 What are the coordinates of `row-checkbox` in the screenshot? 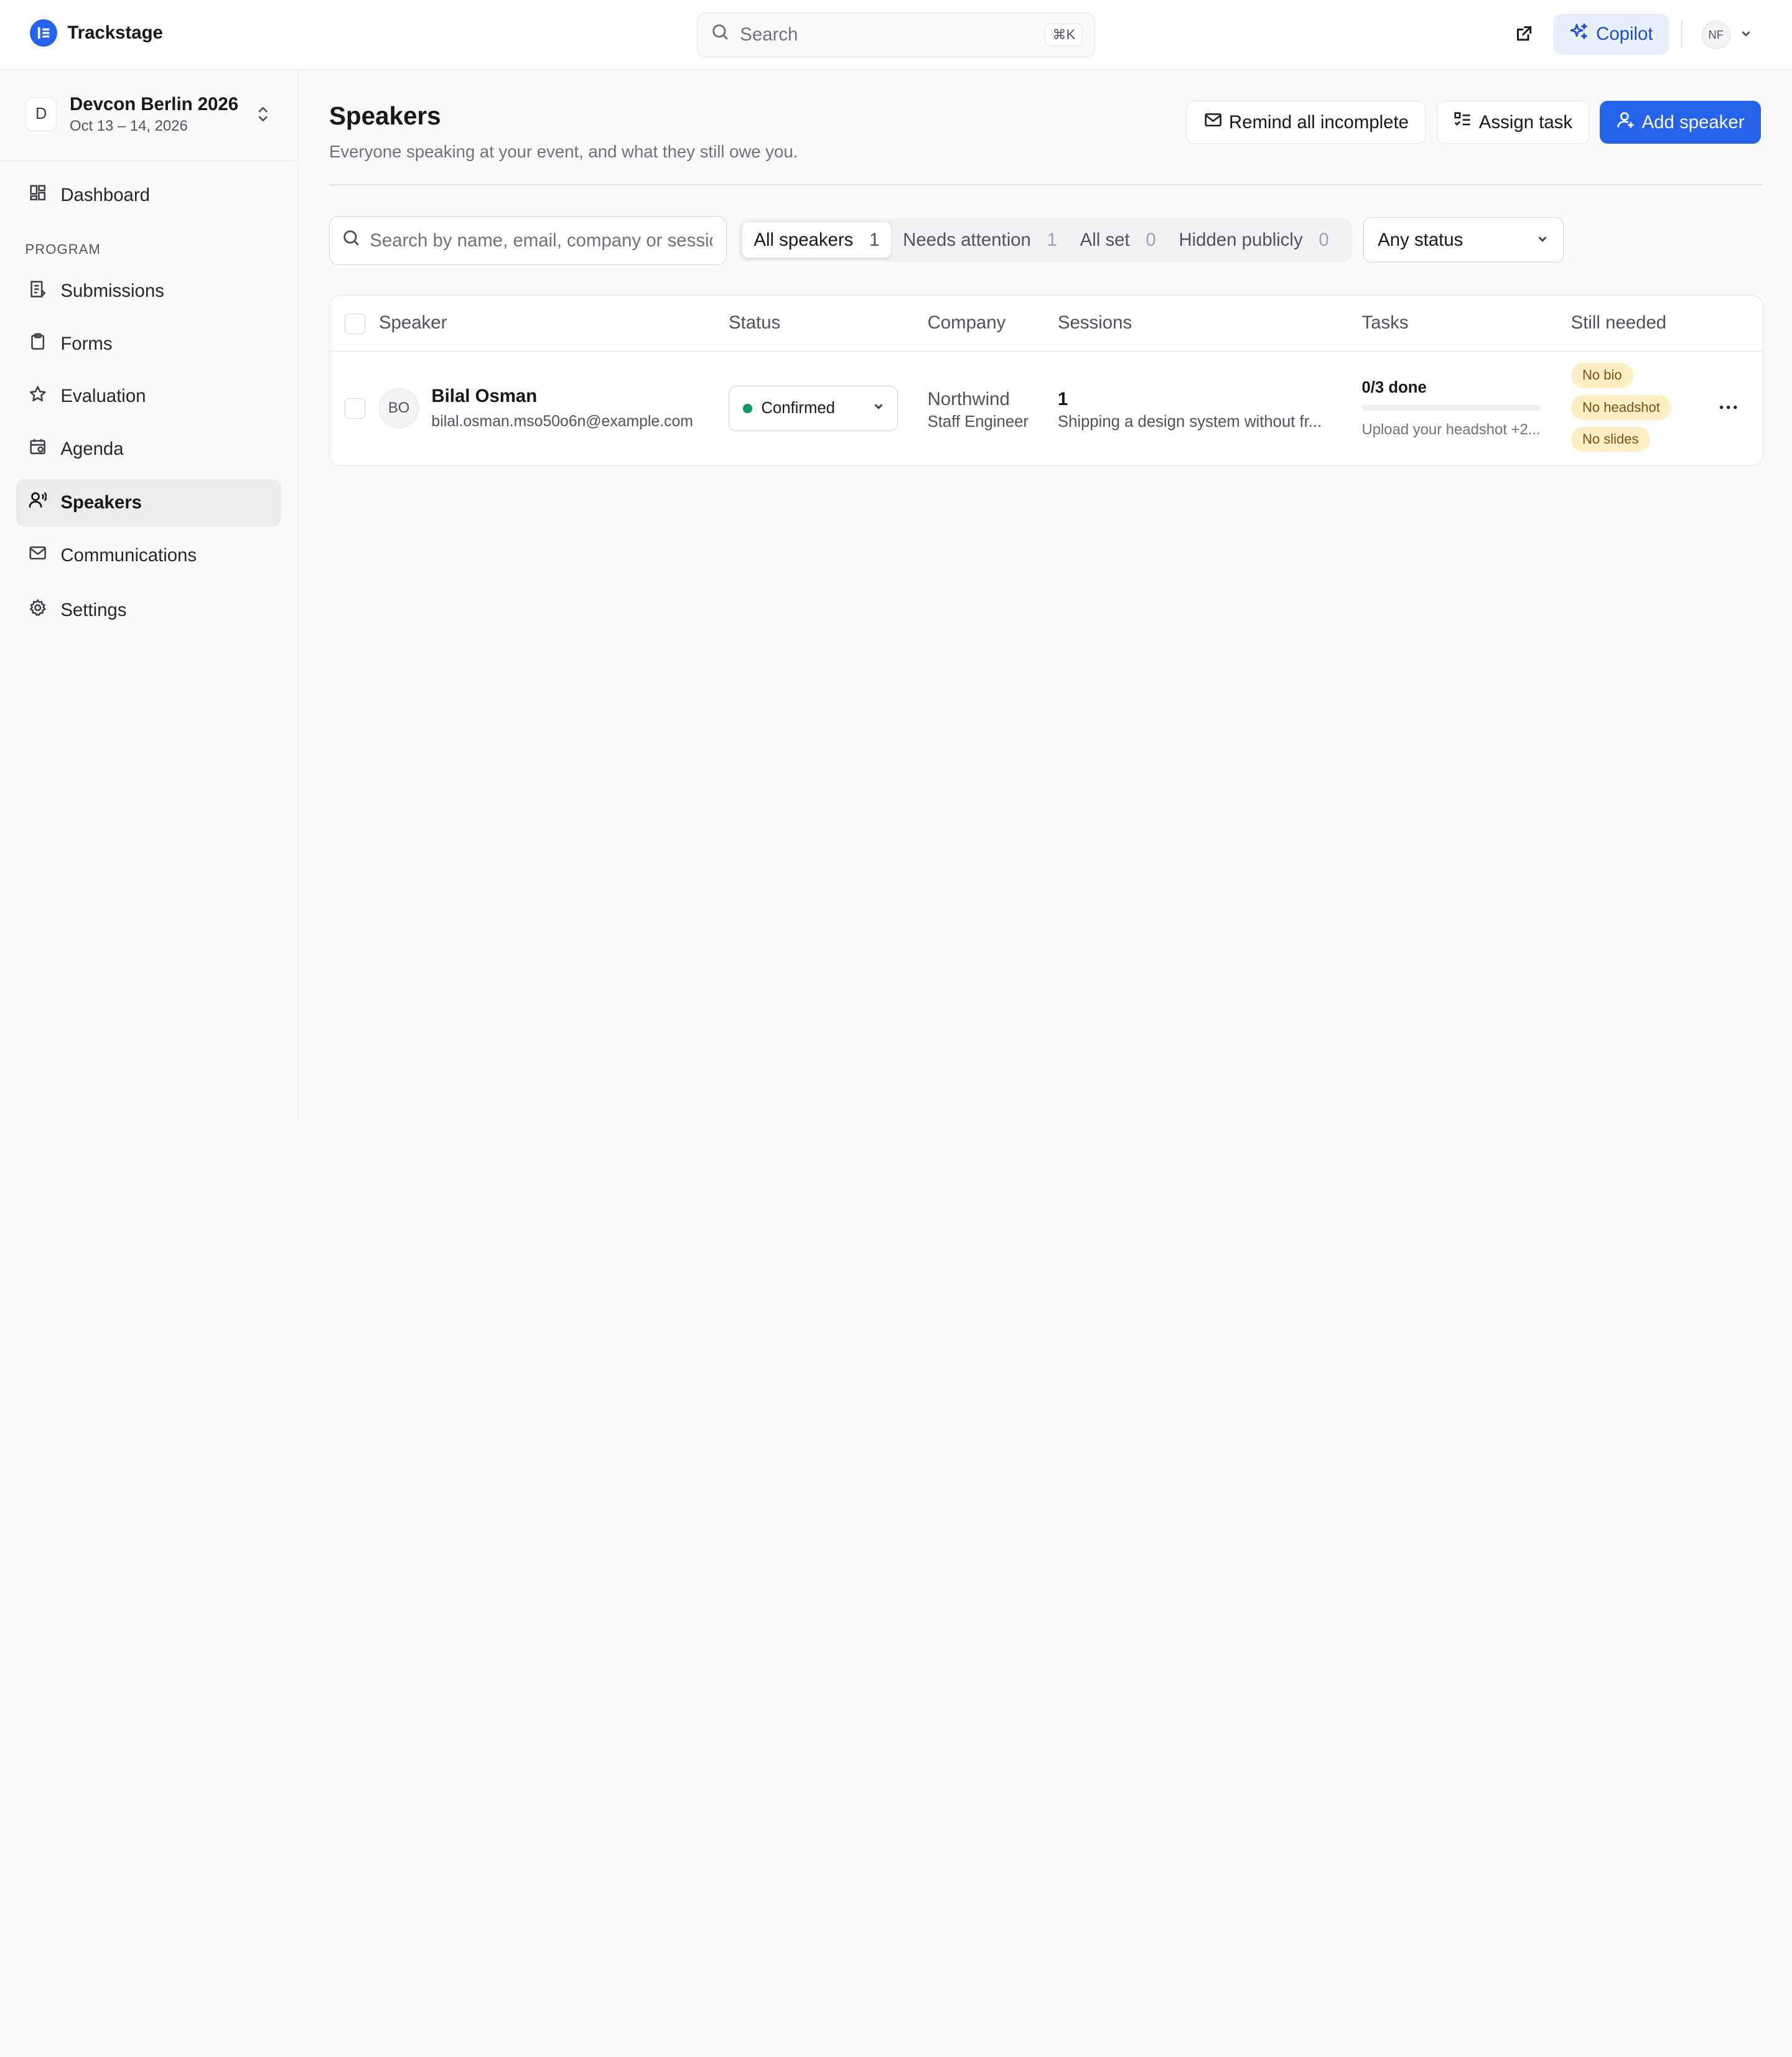 It's located at (354, 408).